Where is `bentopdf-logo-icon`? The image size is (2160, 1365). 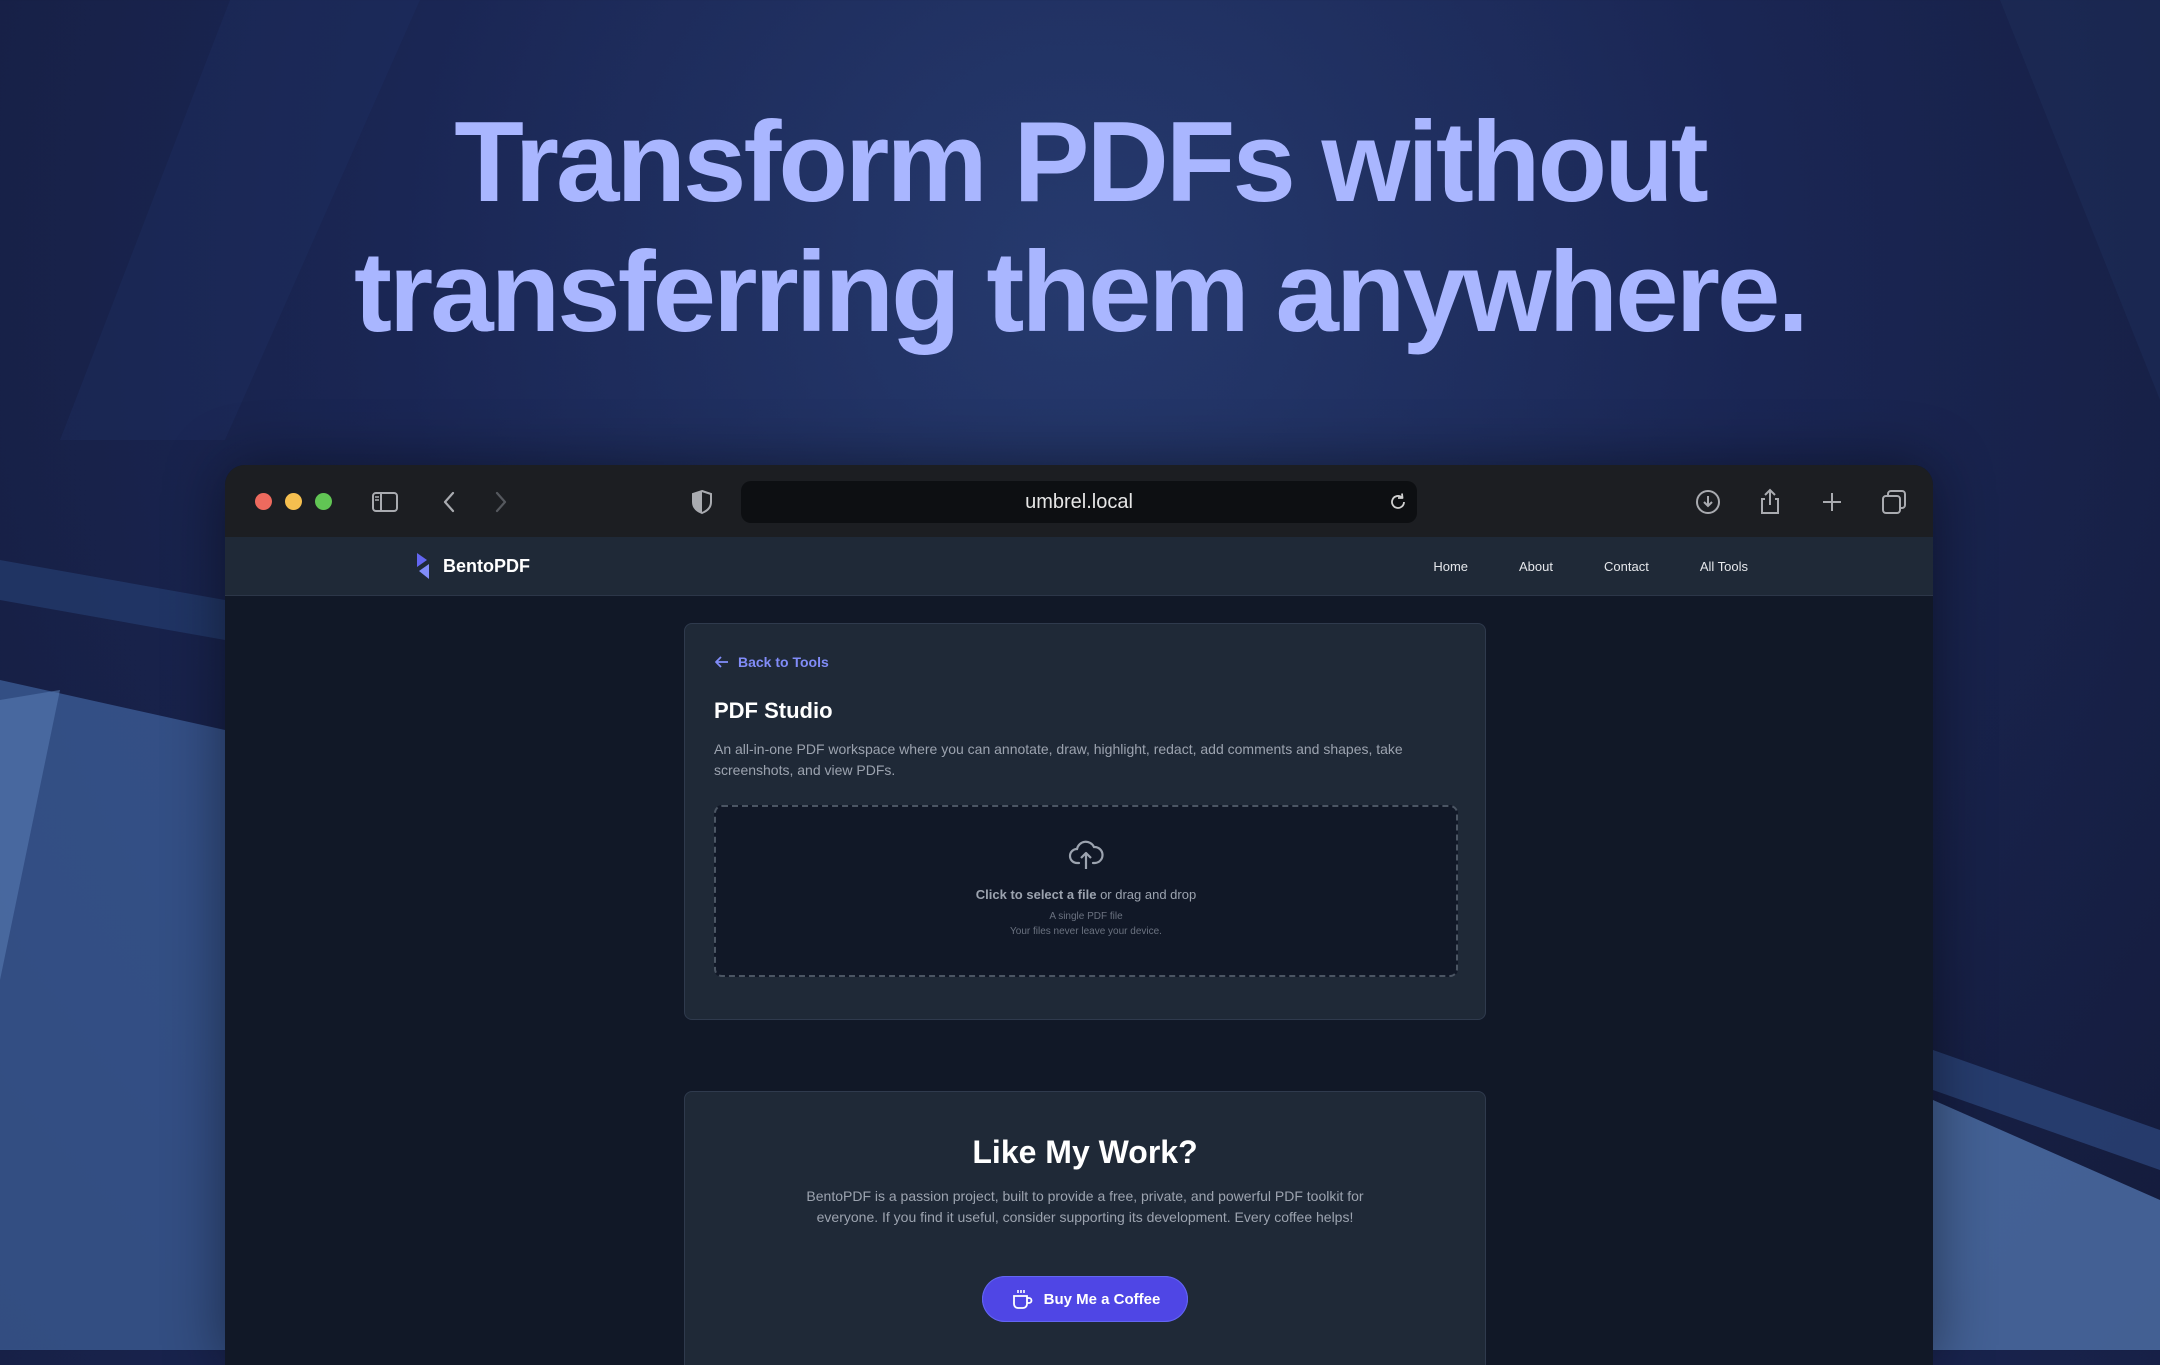 bentopdf-logo-icon is located at coordinates (423, 566).